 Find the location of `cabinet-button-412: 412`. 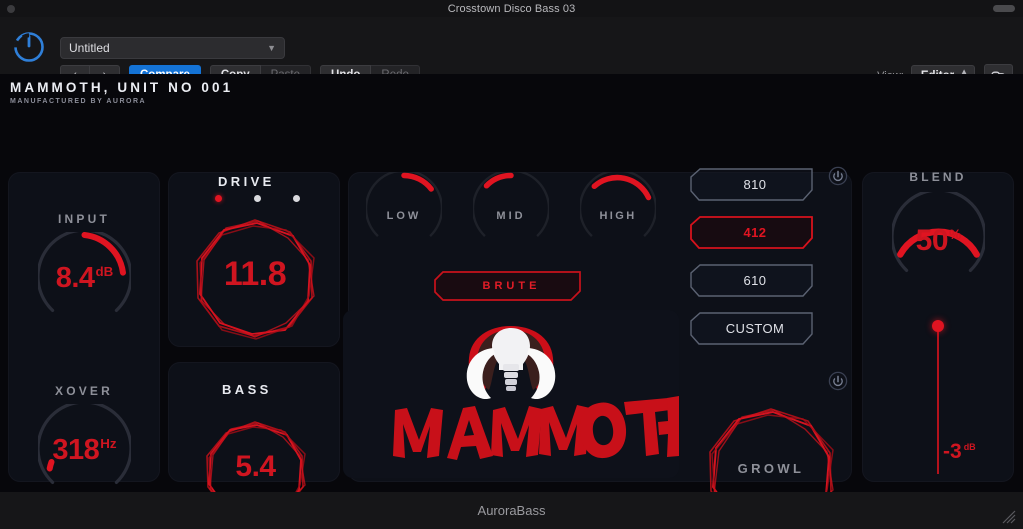

cabinet-button-412: 412 is located at coordinates (755, 232).